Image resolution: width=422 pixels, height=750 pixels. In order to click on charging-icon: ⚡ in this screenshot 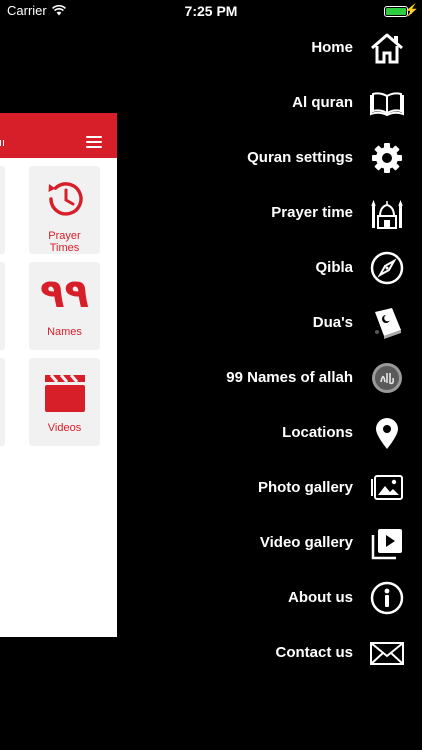, I will do `click(411, 10)`.